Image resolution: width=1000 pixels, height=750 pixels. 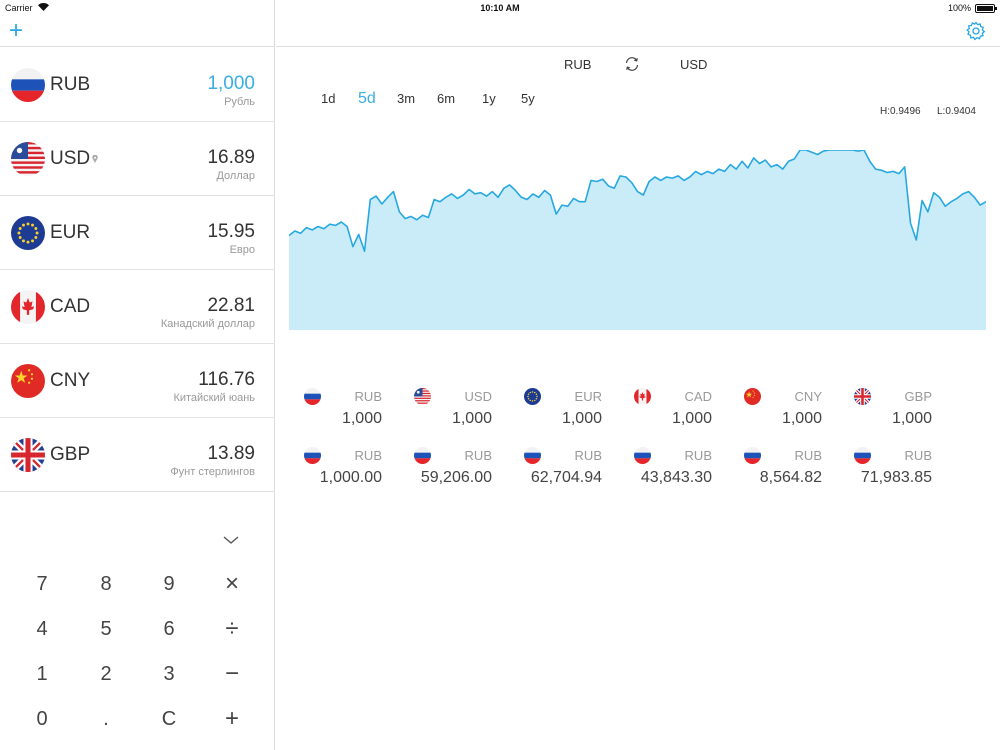 I want to click on currency-name: Канадский доллар, so click(x=207, y=324).